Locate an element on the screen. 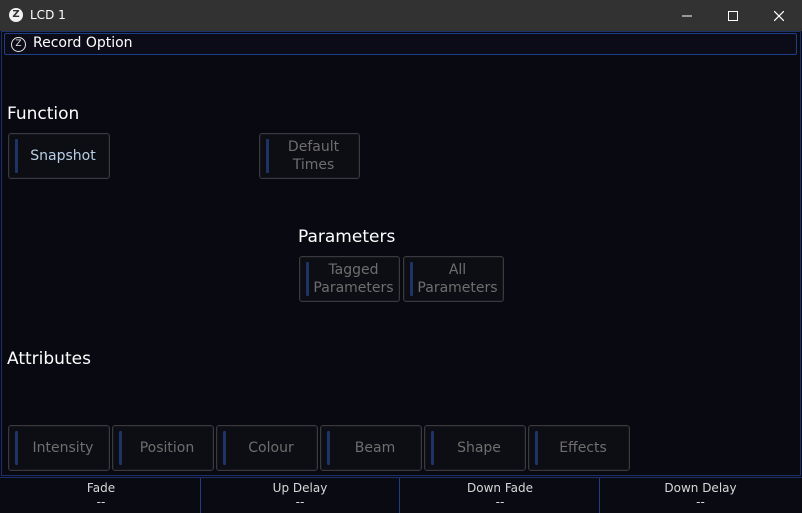 The width and height of the screenshot is (802, 513). up-delay-cell: Up Delay -- is located at coordinates (300, 495).